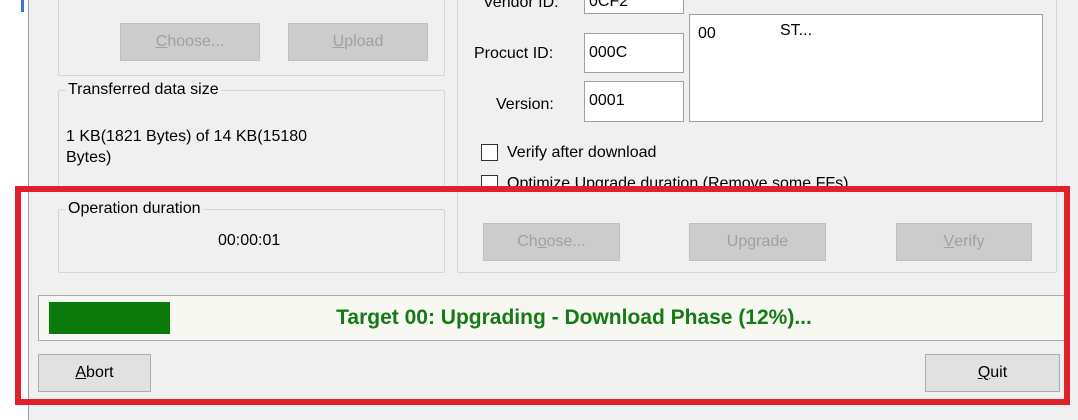 Image resolution: width=1078 pixels, height=420 pixels. Describe the element at coordinates (582, 152) in the screenshot. I see `verify-after-download-label: Verify after download` at that location.